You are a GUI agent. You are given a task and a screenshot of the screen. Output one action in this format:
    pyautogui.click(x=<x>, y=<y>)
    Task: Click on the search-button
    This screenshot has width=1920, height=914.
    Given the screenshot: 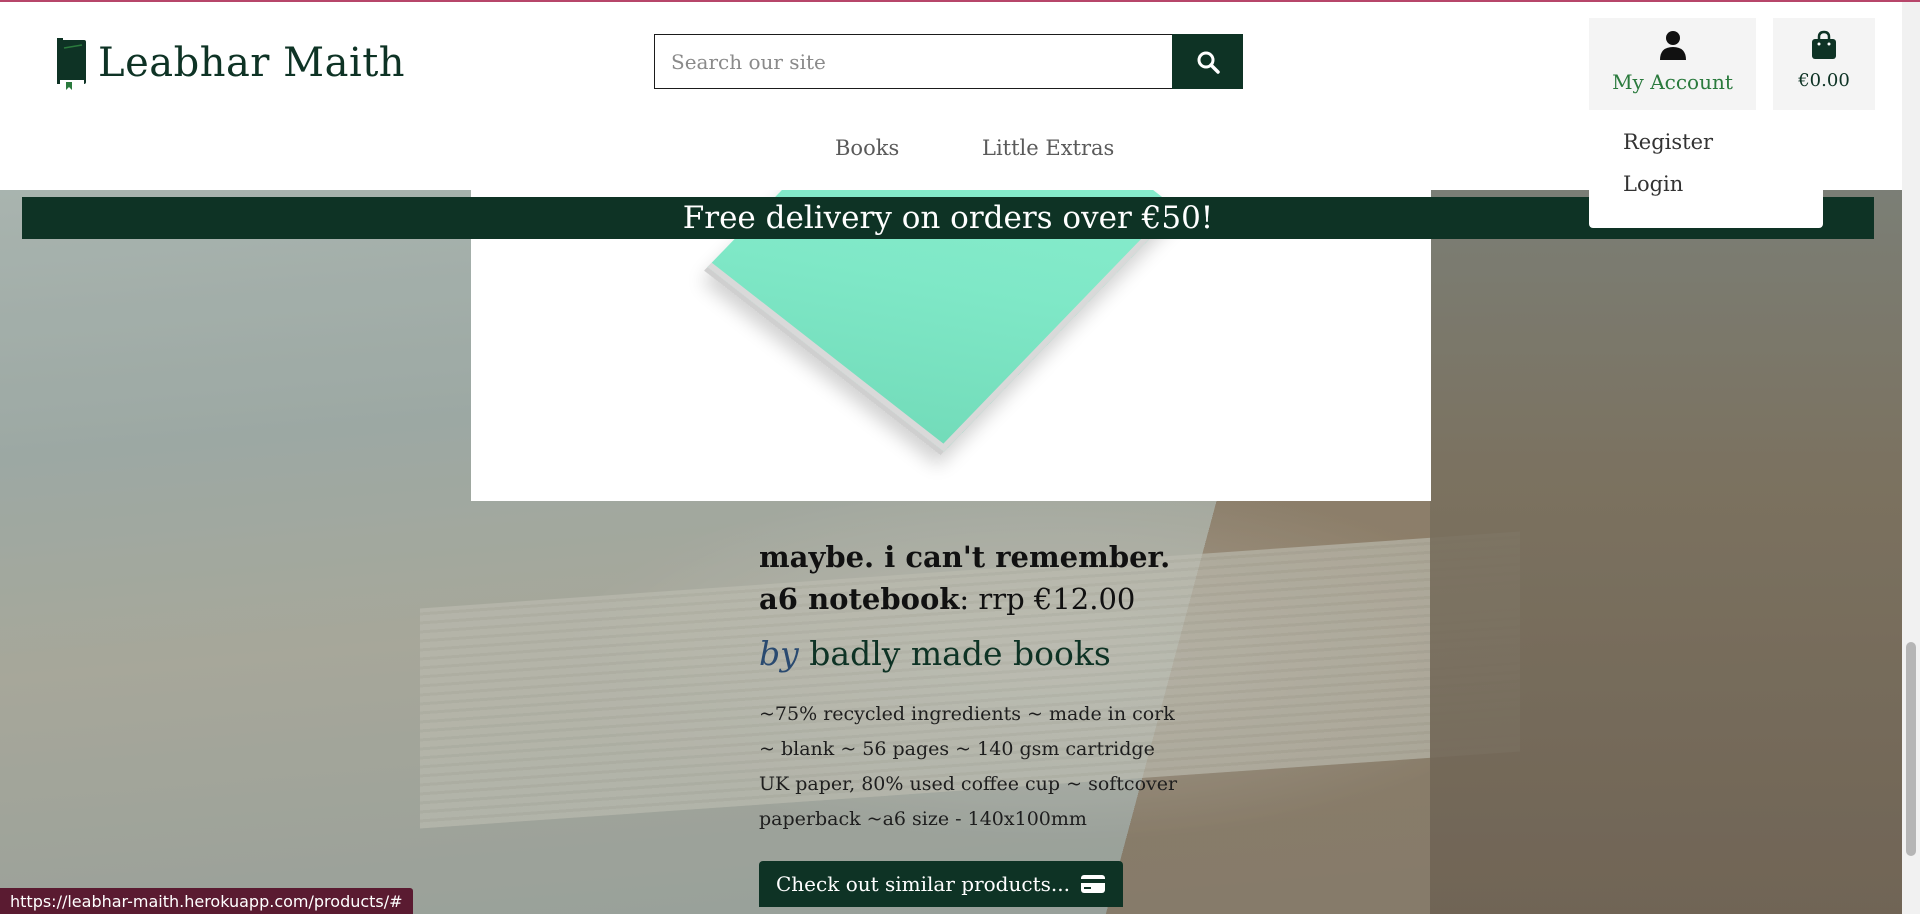 What is the action you would take?
    pyautogui.click(x=1207, y=61)
    